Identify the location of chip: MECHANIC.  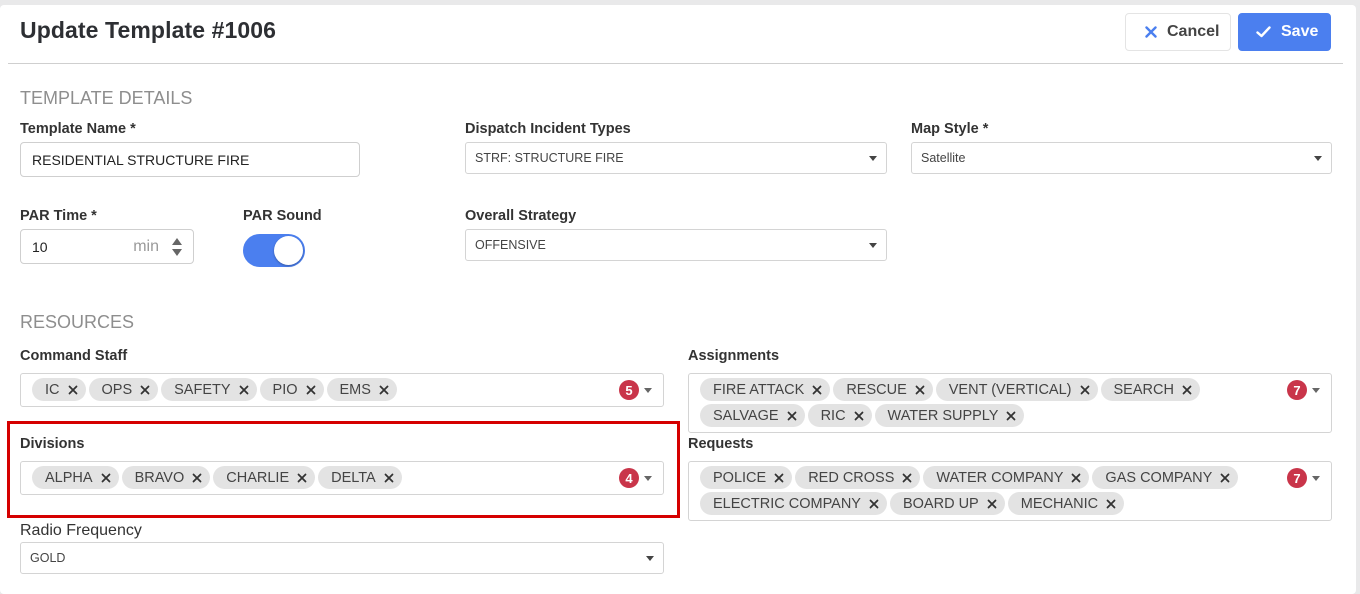
(1066, 503).